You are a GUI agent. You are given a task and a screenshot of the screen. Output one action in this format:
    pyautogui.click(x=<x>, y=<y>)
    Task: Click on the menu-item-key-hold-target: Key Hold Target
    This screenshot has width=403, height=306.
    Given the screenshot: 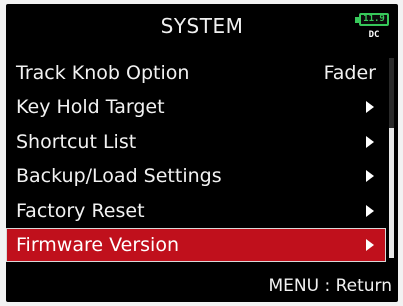 What is the action you would take?
    pyautogui.click(x=196, y=107)
    